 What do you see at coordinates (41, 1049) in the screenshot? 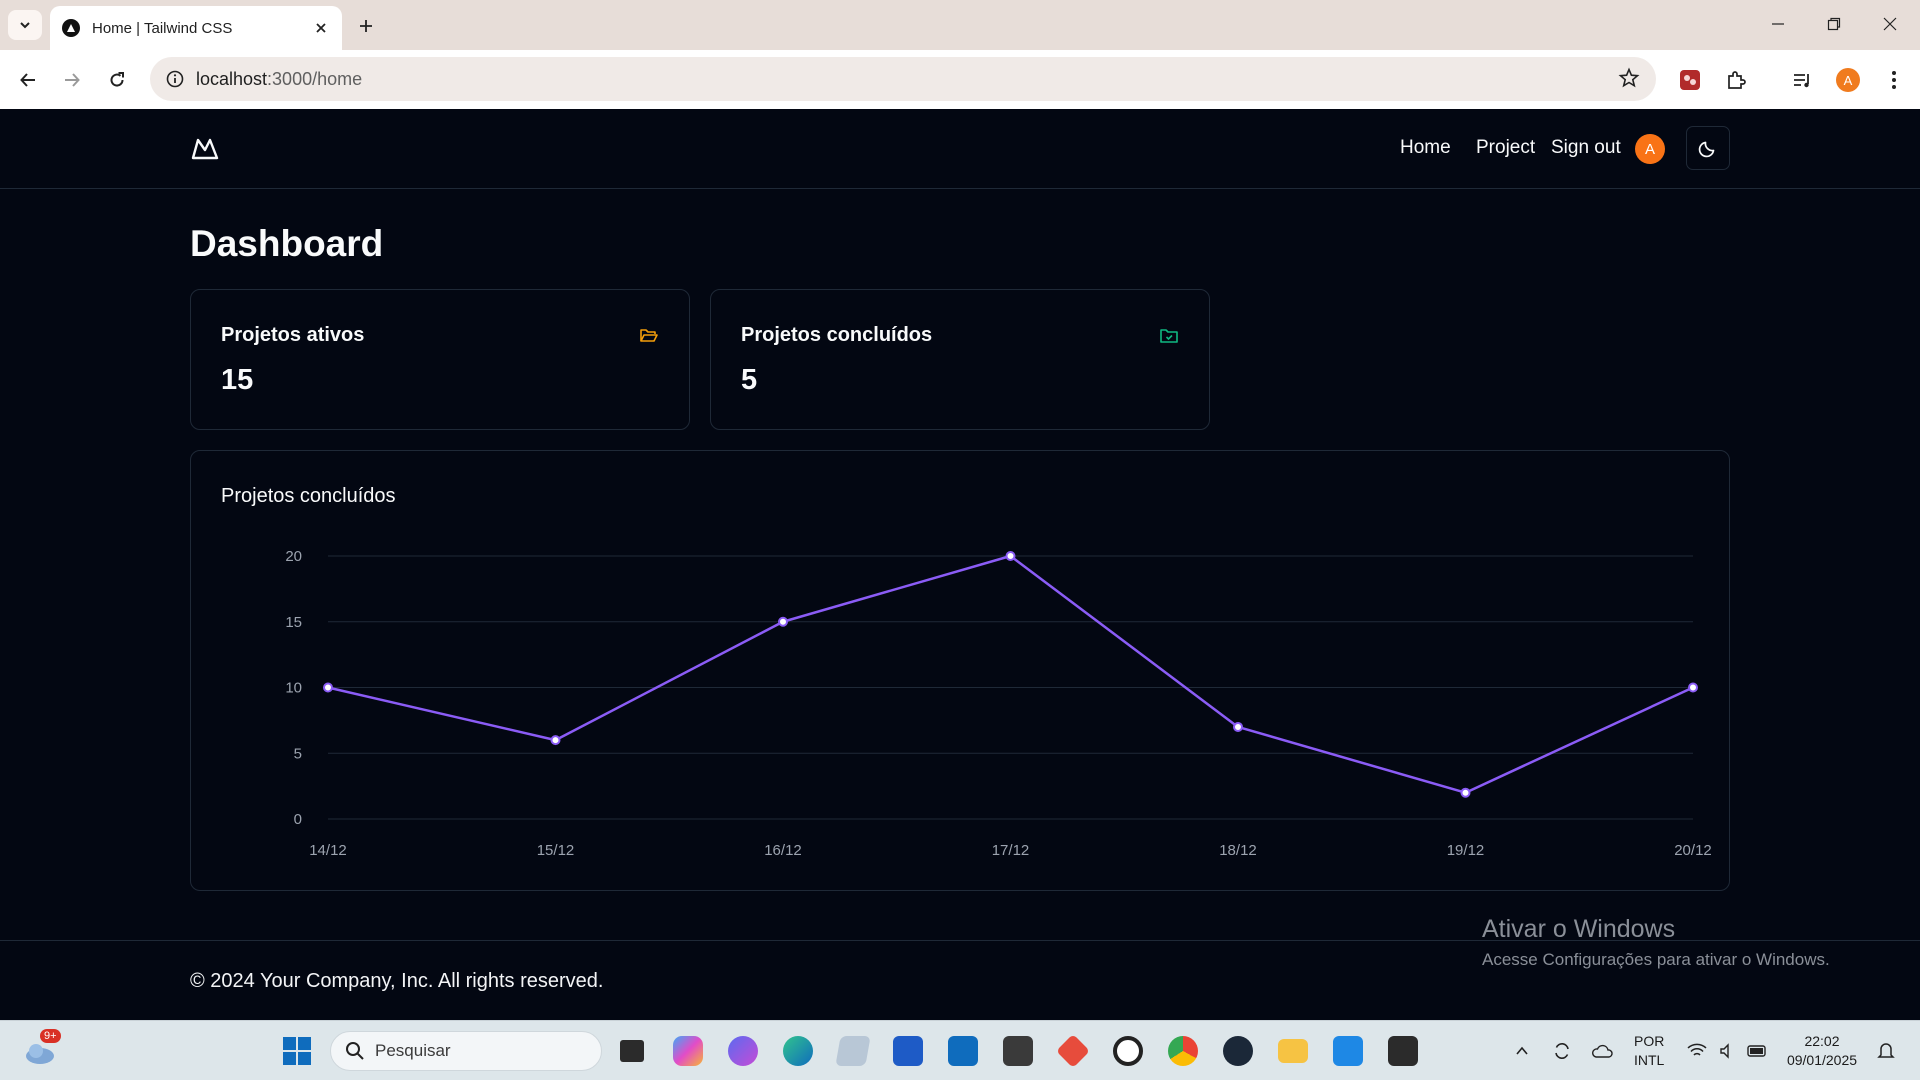
I see `weather-widget: 9+` at bounding box center [41, 1049].